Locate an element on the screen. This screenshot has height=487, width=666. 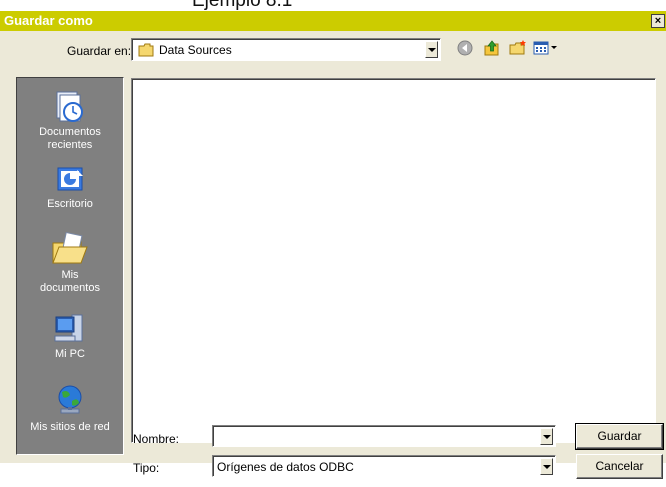
place-label-desktop: Escritorio is located at coordinates (70, 204).